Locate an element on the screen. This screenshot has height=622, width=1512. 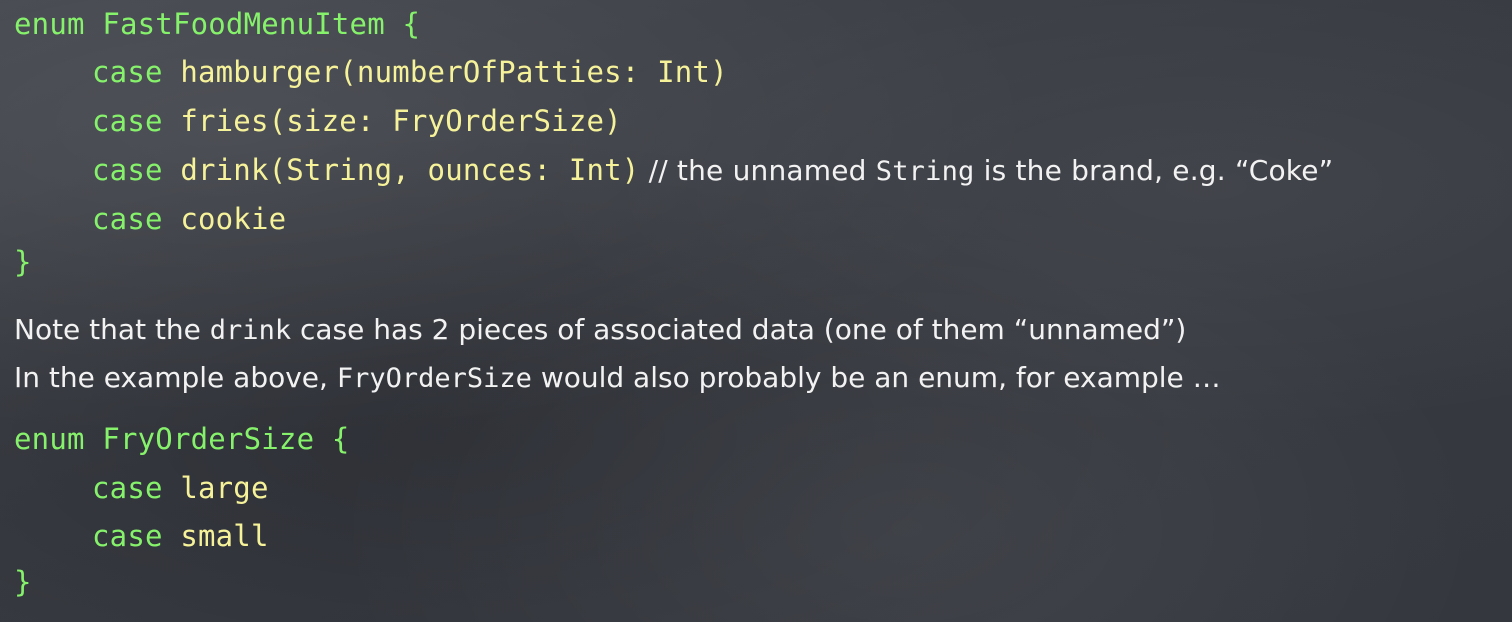
case-hamburger: hamburger(numberOfPatties: Int) is located at coordinates (454, 72).